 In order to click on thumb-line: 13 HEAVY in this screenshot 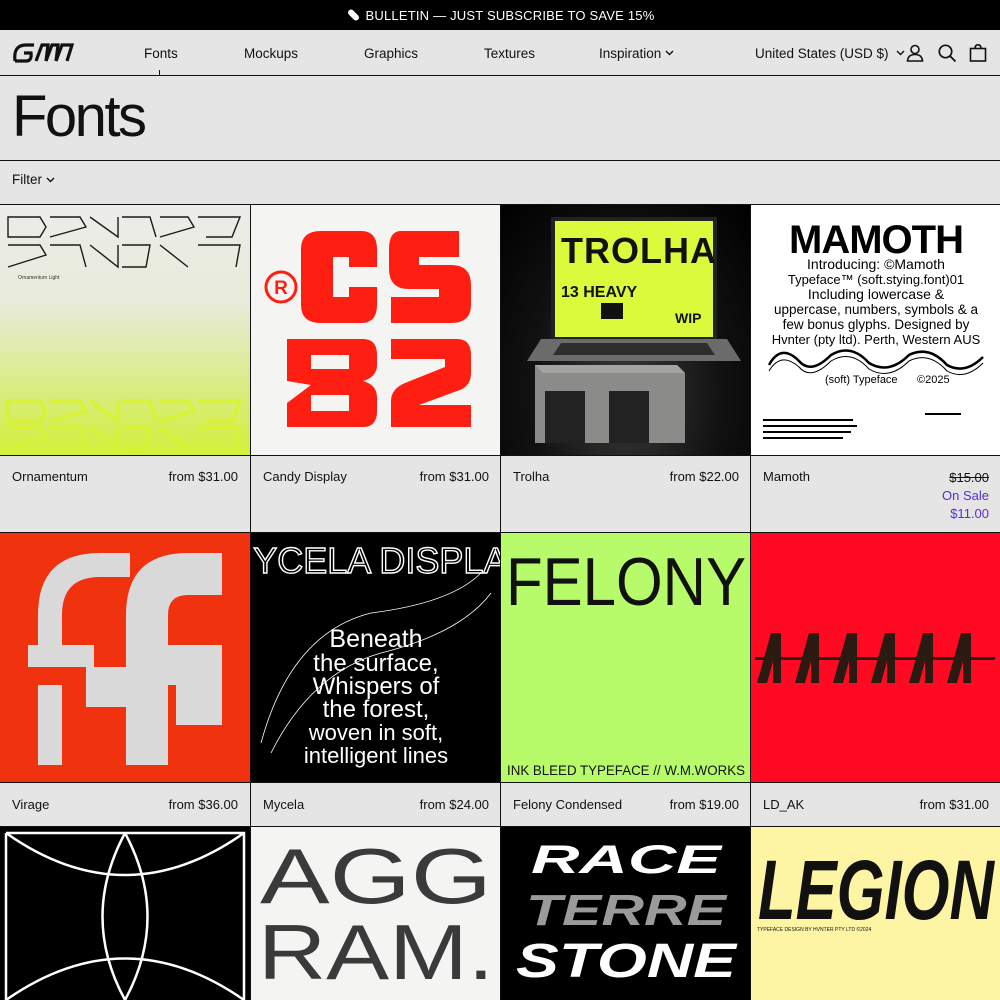, I will do `click(599, 292)`.